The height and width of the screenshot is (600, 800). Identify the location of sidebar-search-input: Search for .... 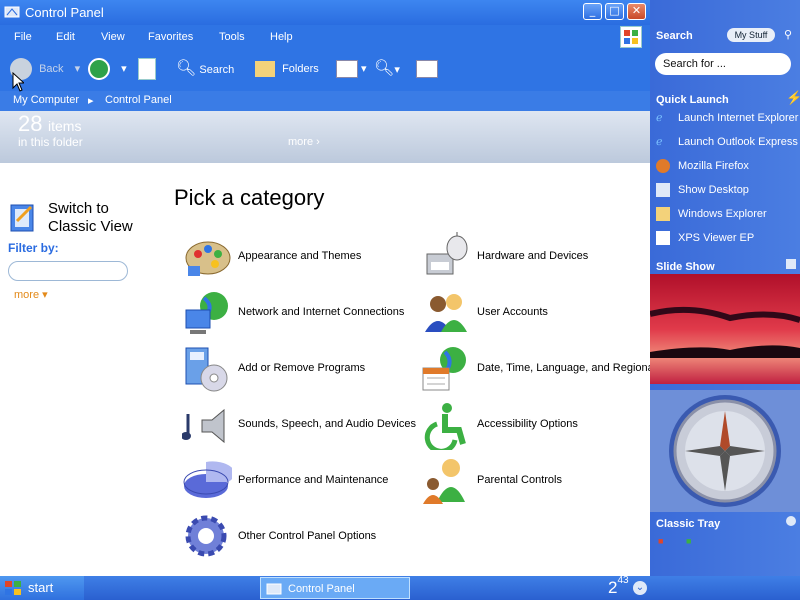
(723, 64).